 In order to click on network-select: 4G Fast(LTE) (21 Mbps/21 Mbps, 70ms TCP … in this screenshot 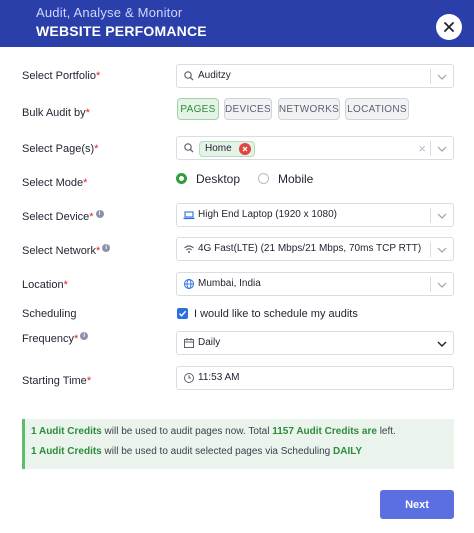, I will do `click(315, 249)`.